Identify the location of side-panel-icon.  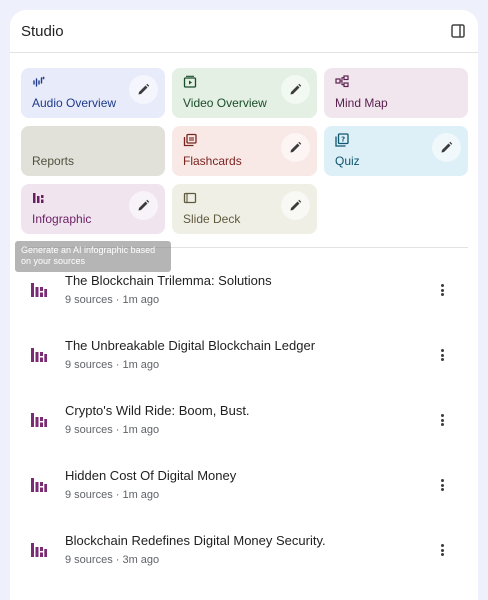
(458, 31).